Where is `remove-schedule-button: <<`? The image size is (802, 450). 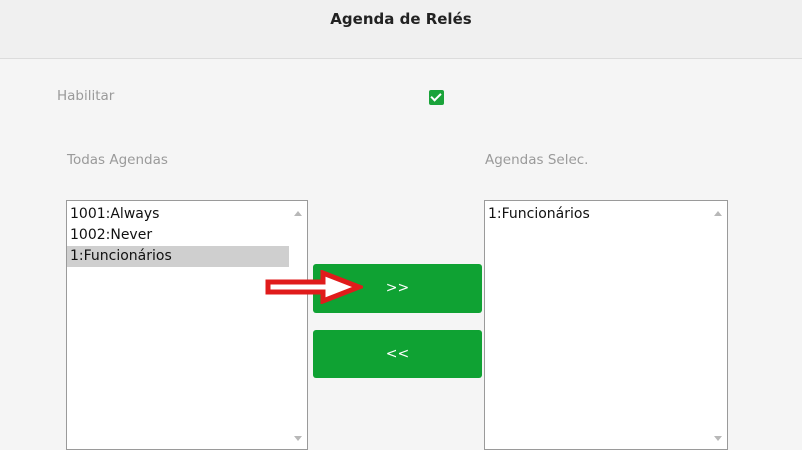
remove-schedule-button: << is located at coordinates (397, 354).